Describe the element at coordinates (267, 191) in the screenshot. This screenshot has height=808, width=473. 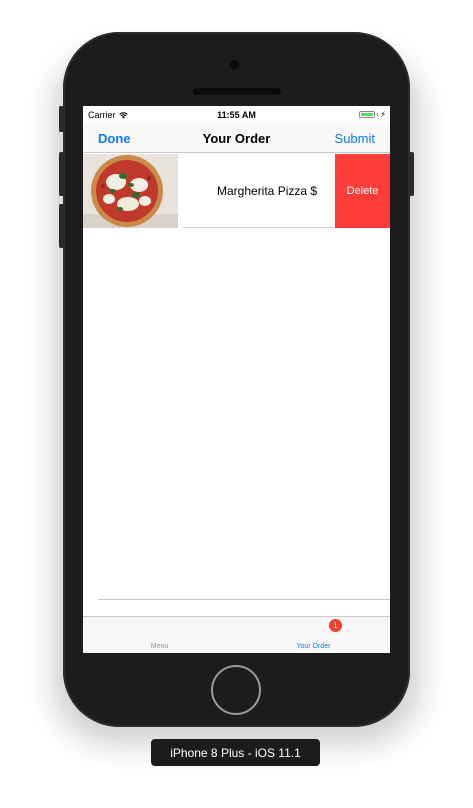
I see `item-name: Margherita Pizza $` at that location.